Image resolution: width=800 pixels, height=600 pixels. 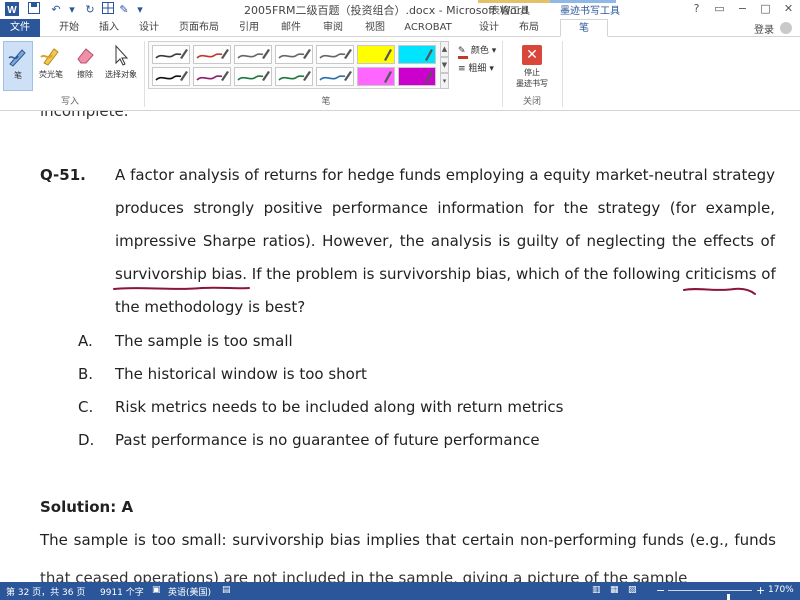 What do you see at coordinates (18, 66) in the screenshot?
I see `pen-button: 笔` at bounding box center [18, 66].